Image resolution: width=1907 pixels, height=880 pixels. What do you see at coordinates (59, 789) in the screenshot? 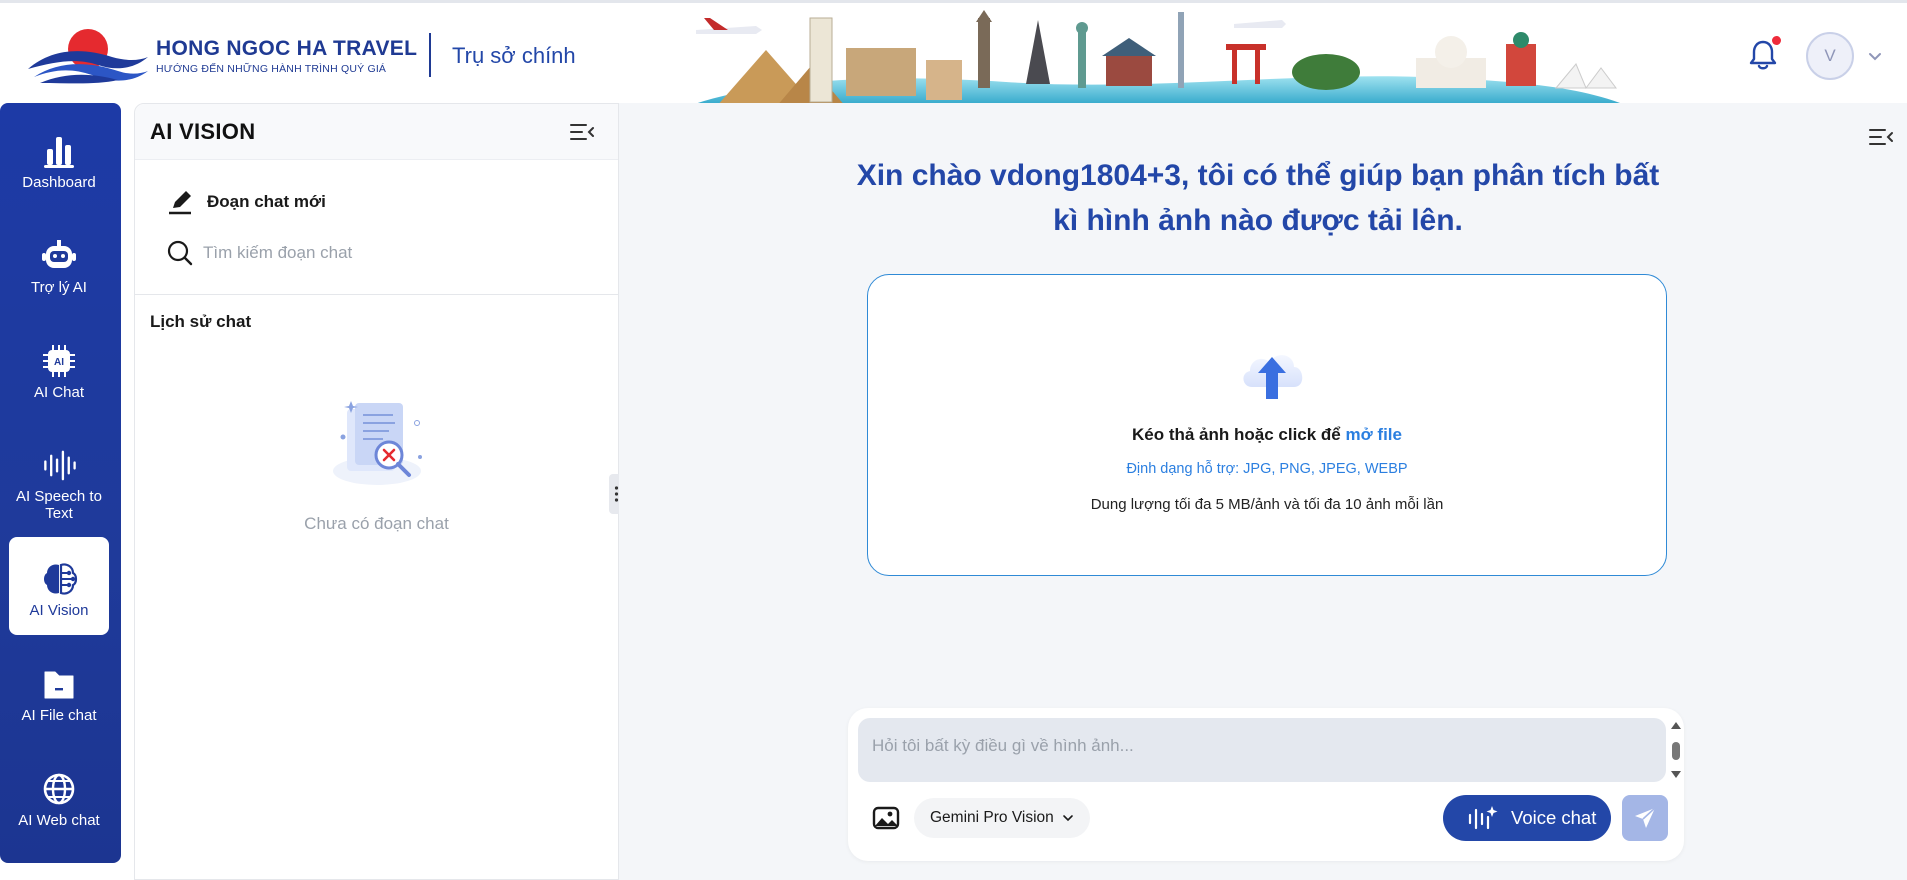
I see `globe-icon` at bounding box center [59, 789].